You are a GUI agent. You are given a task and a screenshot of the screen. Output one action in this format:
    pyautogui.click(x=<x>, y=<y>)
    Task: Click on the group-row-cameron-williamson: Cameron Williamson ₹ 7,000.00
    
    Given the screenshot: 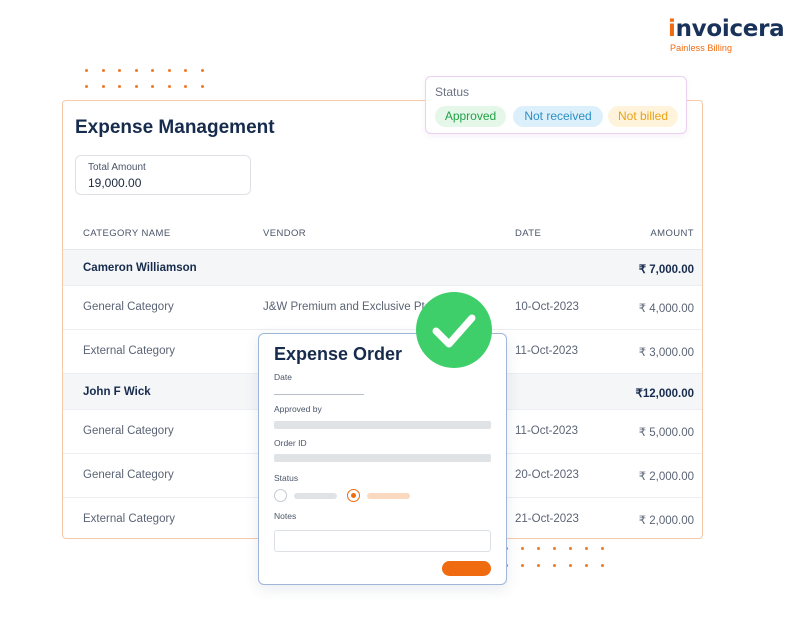 What is the action you would take?
    pyautogui.click(x=382, y=268)
    